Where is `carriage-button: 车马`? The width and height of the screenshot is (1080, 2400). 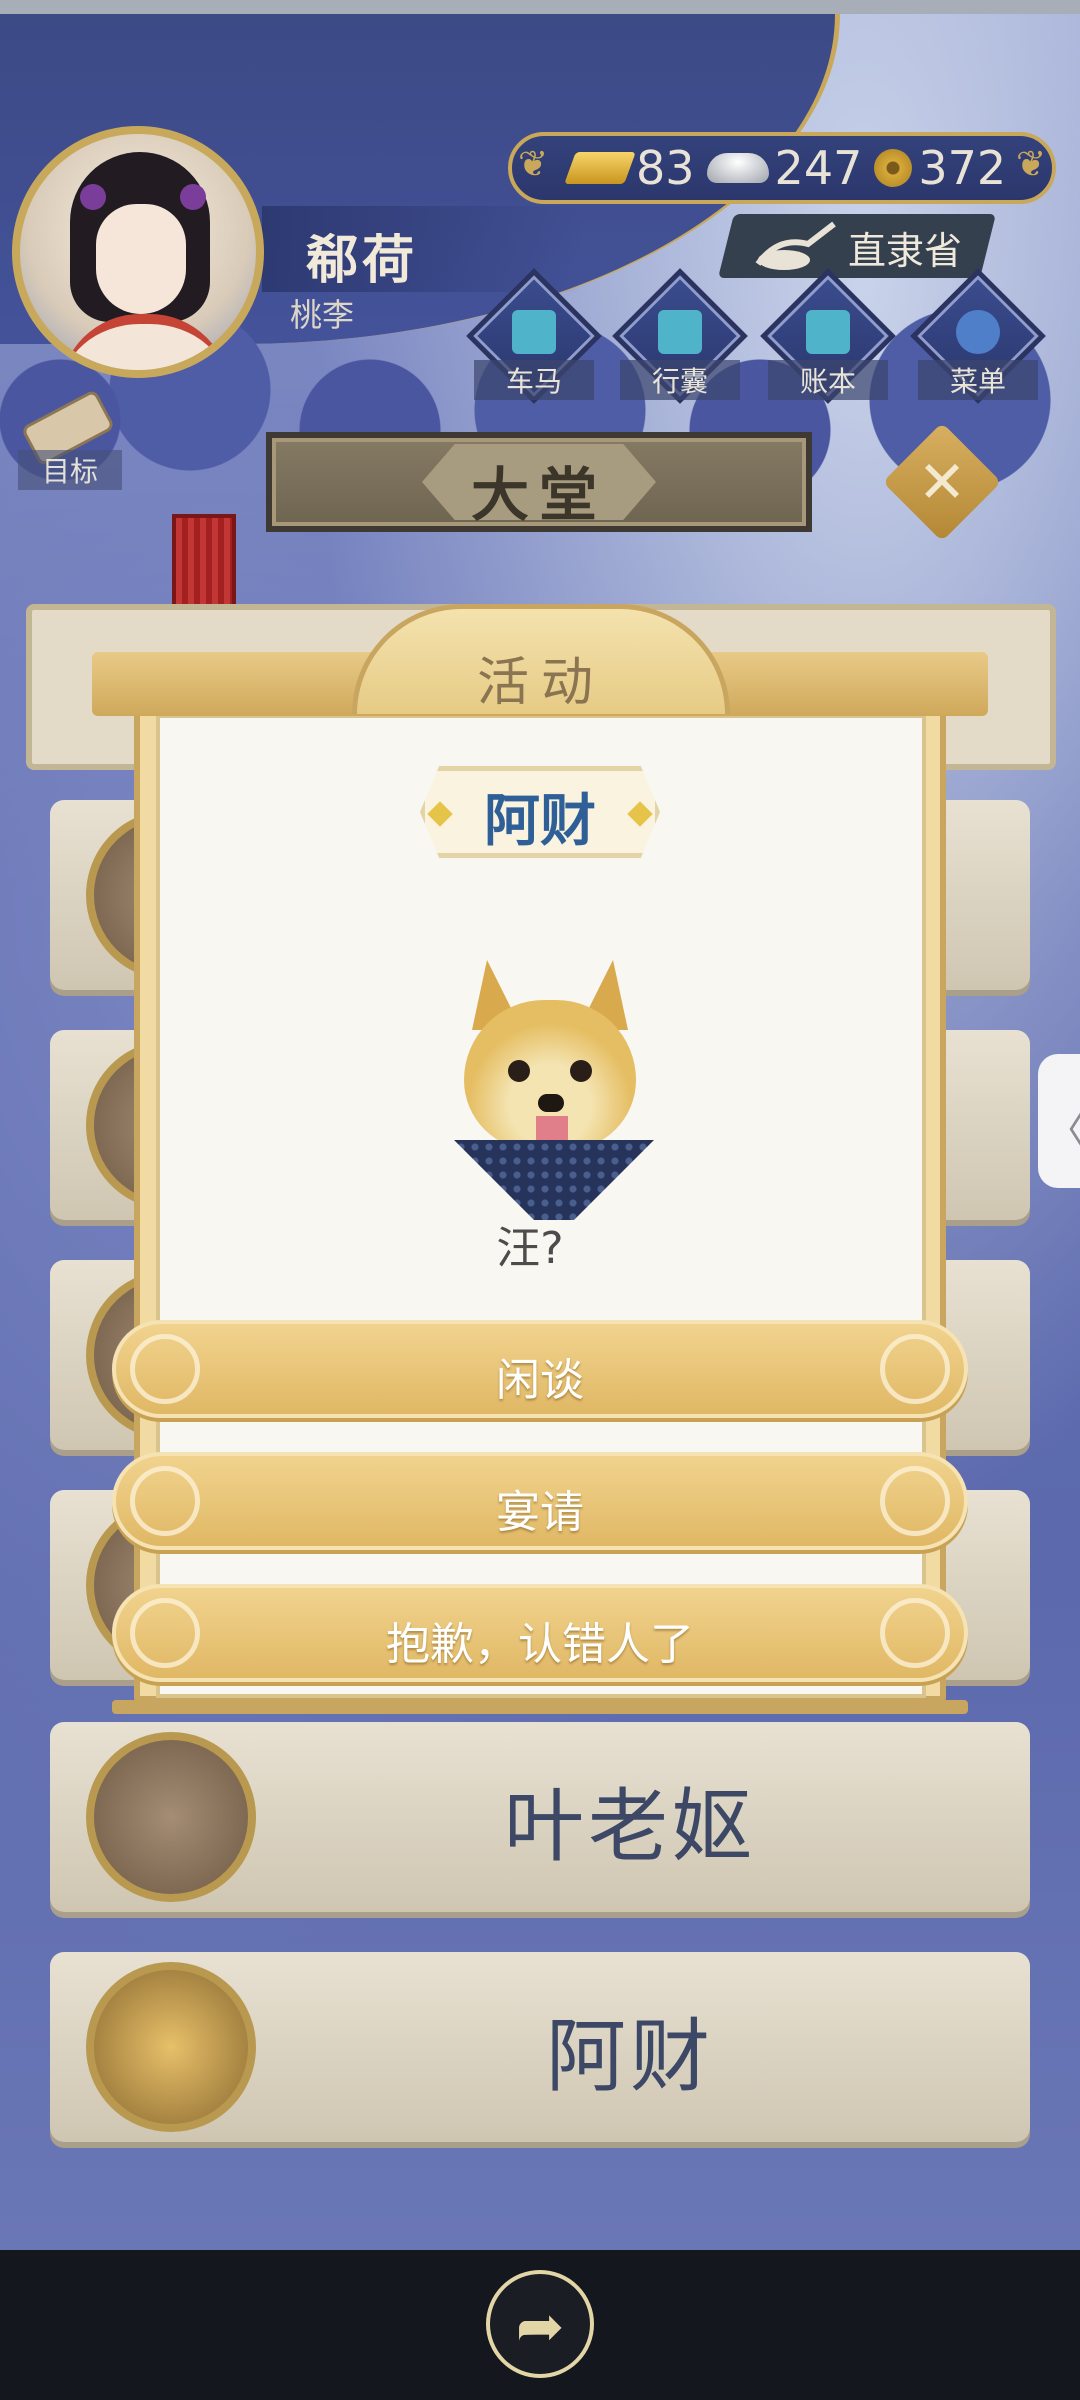
carriage-button: 车马 is located at coordinates (534, 336).